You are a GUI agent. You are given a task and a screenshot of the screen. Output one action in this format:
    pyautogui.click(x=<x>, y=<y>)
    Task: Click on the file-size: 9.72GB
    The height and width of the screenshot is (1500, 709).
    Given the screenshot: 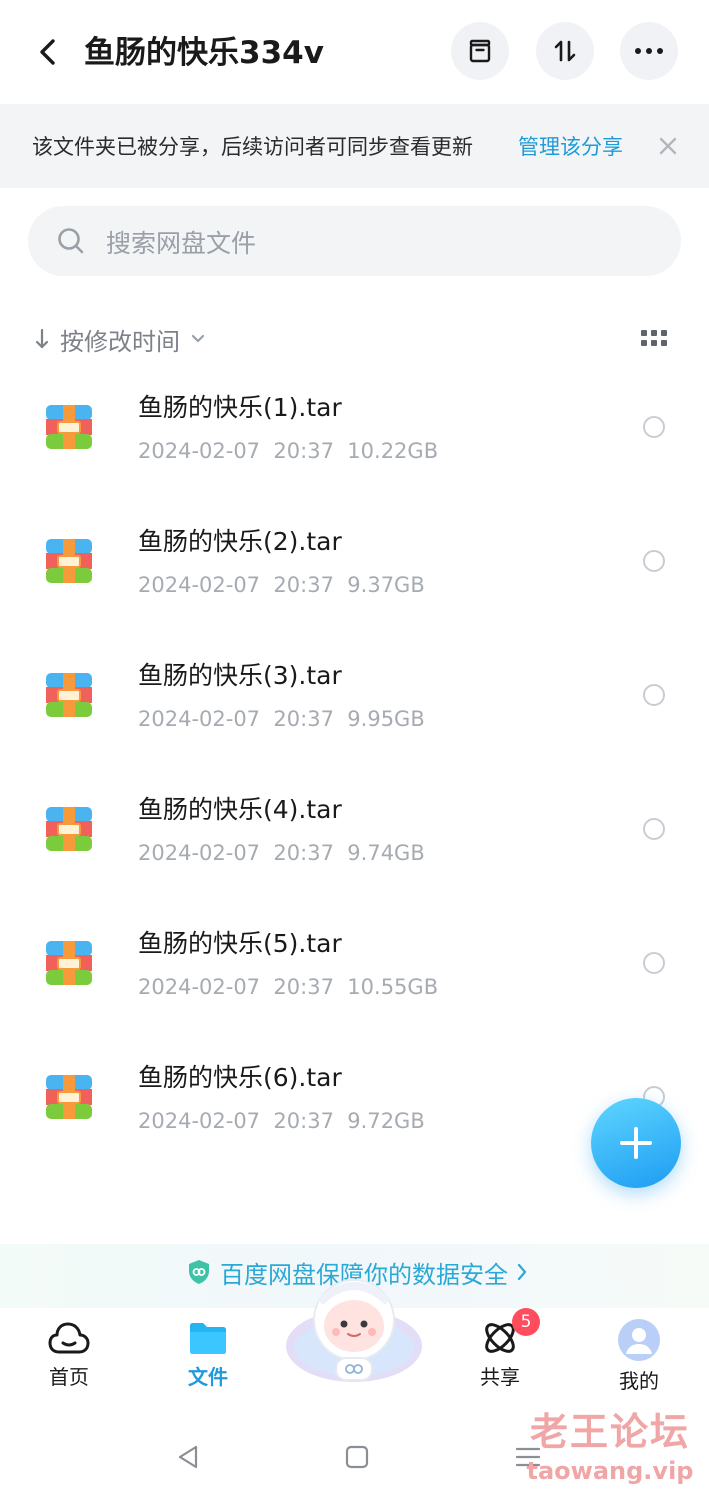 What is the action you would take?
    pyautogui.click(x=386, y=1121)
    